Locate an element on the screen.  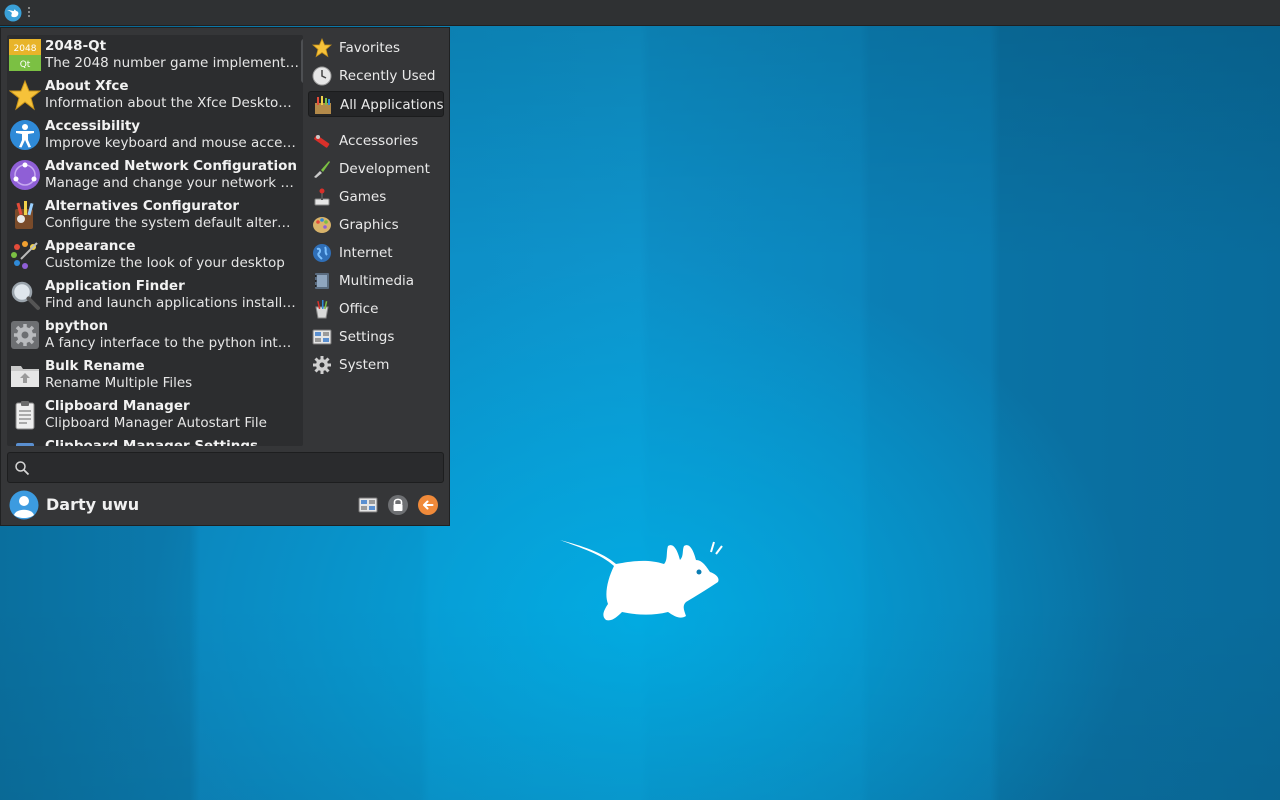
category-games: Games is located at coordinates (376, 197).